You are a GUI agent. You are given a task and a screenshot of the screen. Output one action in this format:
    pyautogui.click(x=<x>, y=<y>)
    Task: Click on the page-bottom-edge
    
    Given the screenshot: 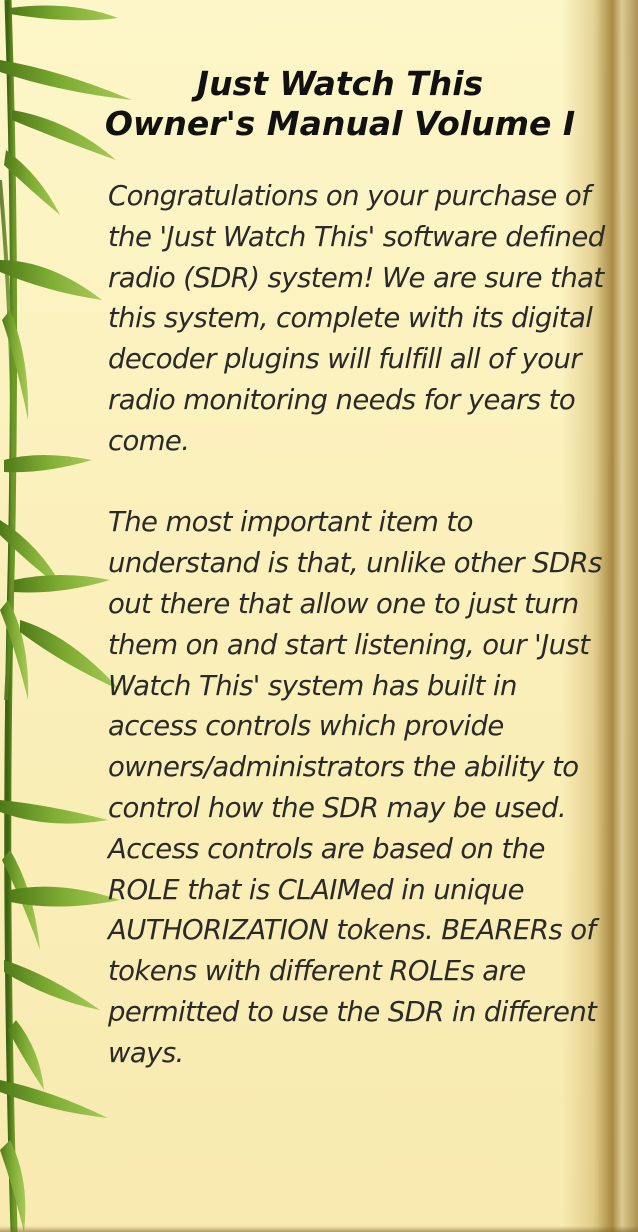 What is the action you would take?
    pyautogui.click(x=319, y=1229)
    